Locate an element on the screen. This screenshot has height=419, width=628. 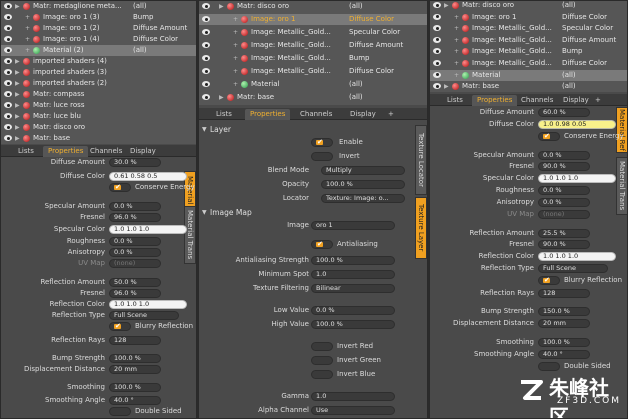
invert-green-row: Invert Green is located at coordinates (306, 360).